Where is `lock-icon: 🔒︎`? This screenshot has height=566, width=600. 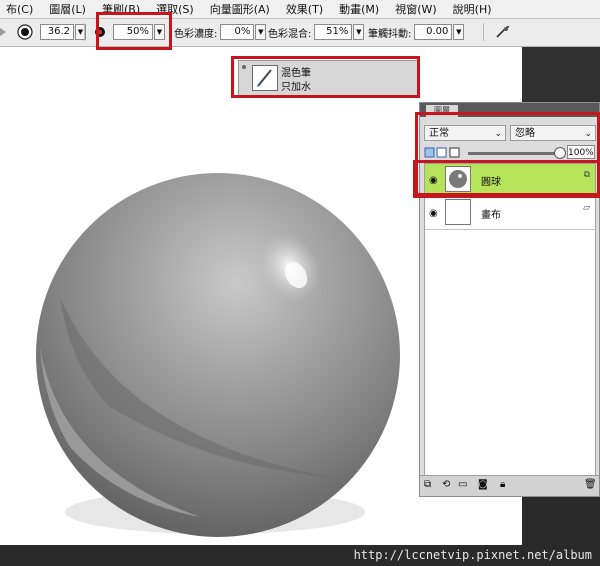 lock-icon: 🔒︎ is located at coordinates (502, 484).